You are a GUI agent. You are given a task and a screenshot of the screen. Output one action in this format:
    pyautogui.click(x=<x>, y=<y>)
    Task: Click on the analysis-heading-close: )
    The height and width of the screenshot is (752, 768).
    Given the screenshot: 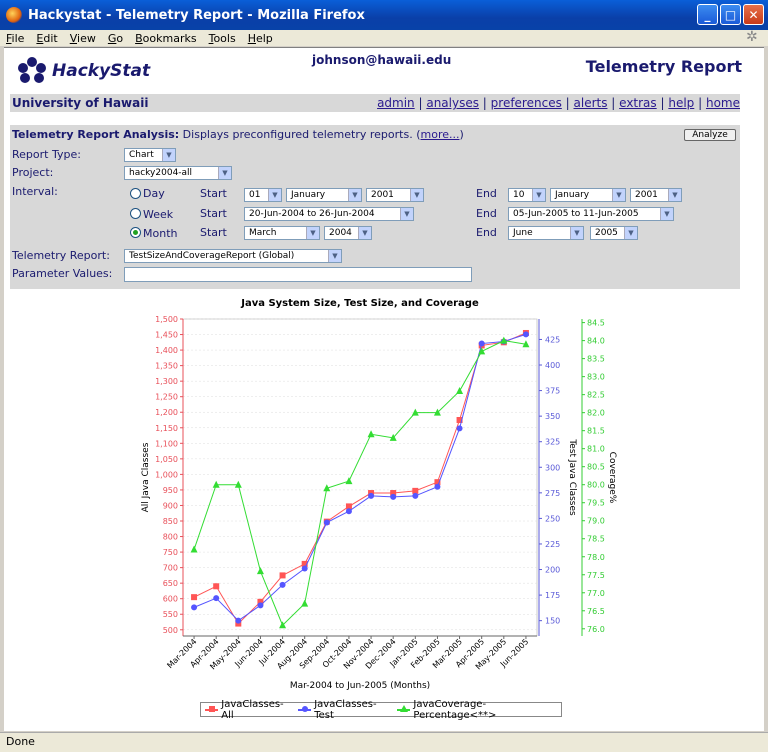 What is the action you would take?
    pyautogui.click(x=461, y=134)
    